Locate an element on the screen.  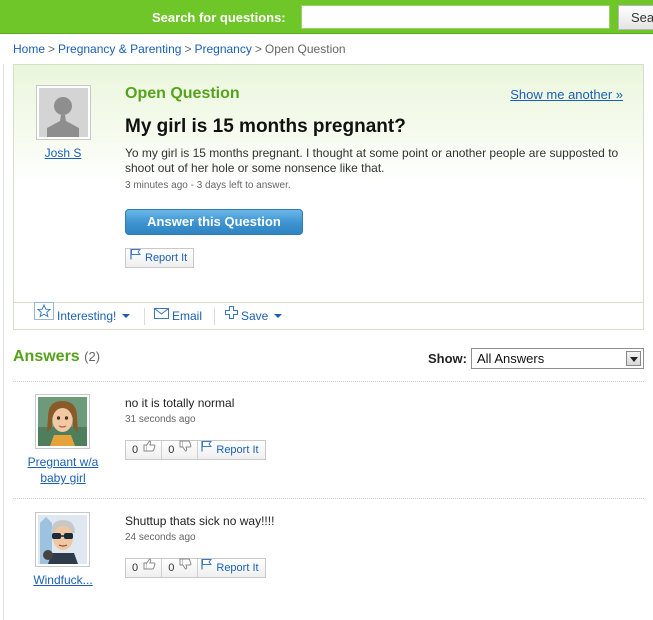
envelope-icon is located at coordinates (161, 315).